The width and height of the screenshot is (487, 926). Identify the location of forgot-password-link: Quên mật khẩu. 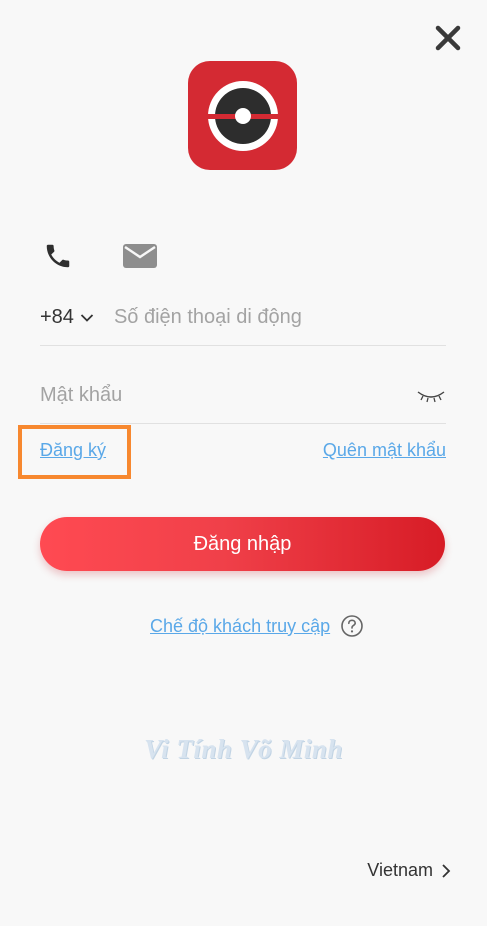
(384, 450).